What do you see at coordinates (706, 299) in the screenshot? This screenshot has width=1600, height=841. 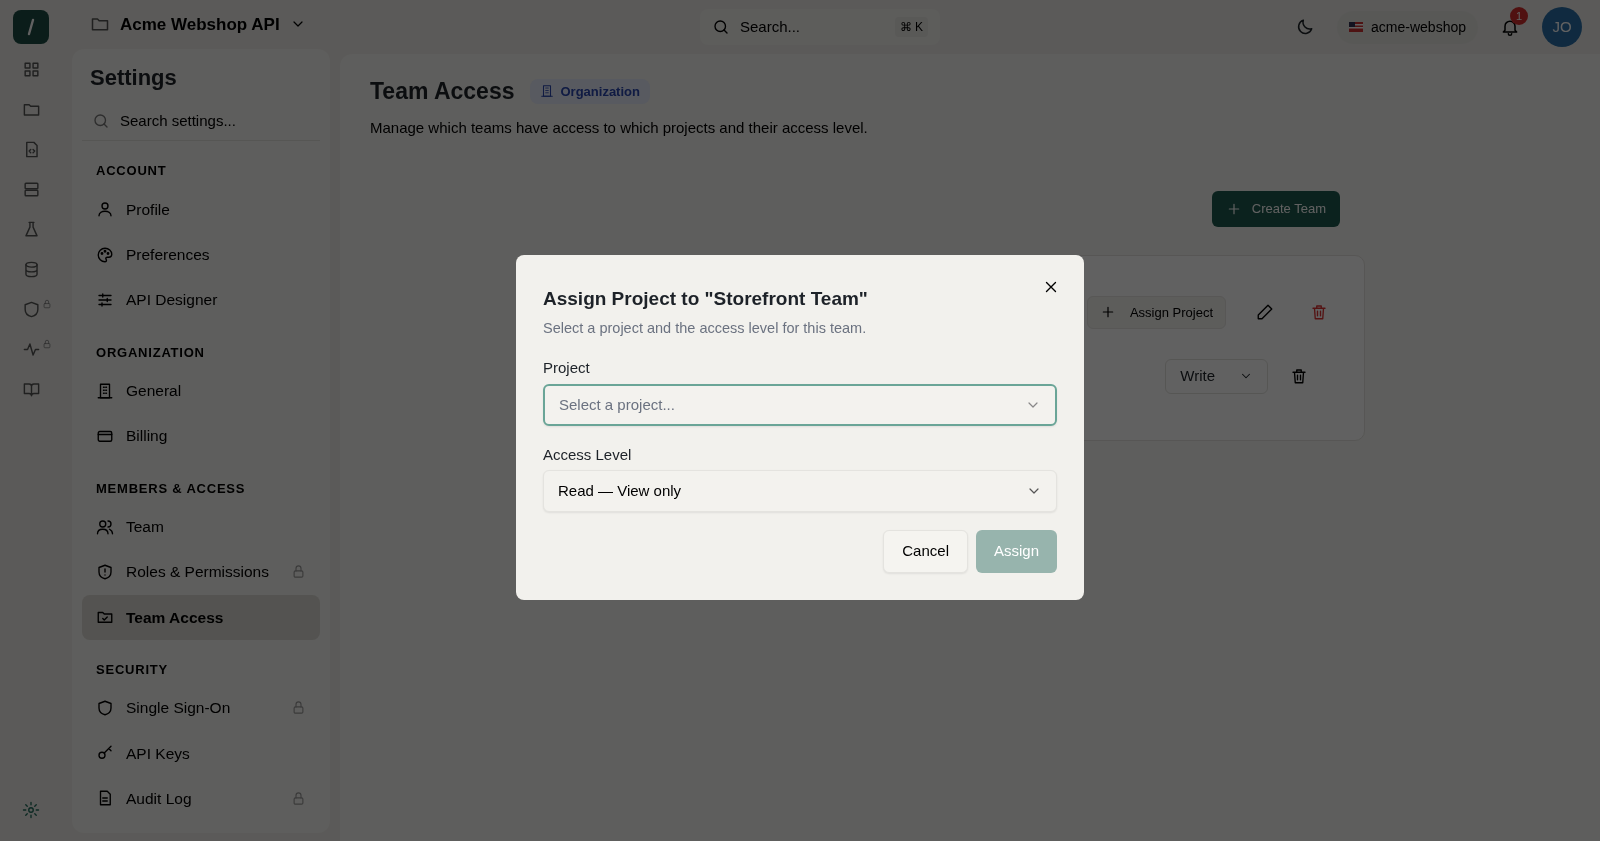 I see `dialog-title: Assign Project to "Storefront Team"` at bounding box center [706, 299].